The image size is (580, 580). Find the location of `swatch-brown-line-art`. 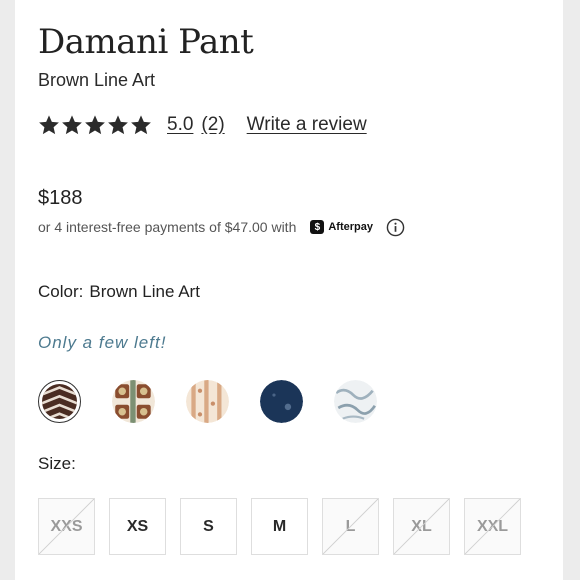

swatch-brown-line-art is located at coordinates (59, 401).